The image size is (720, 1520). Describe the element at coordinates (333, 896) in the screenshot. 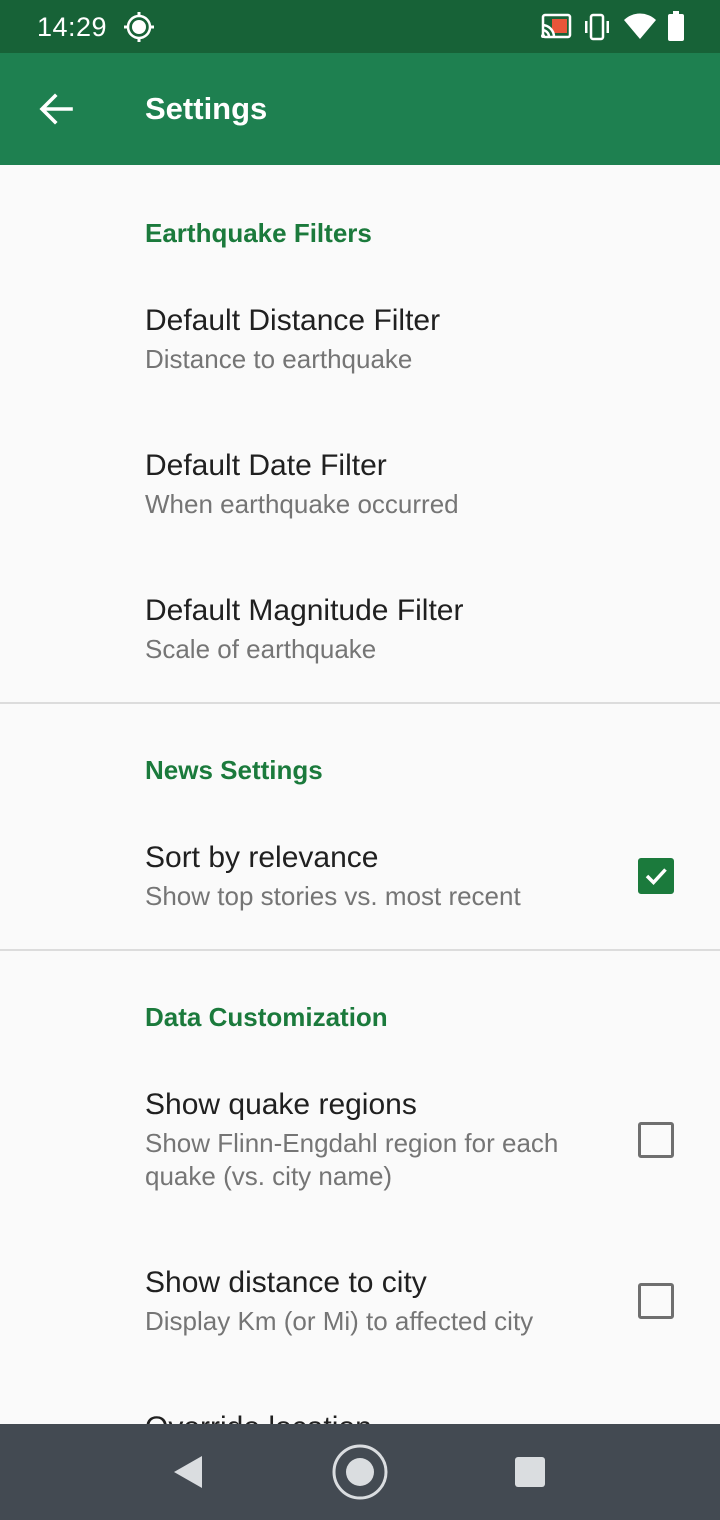

I see `pref-summary: Show top stories vs. most recent` at that location.